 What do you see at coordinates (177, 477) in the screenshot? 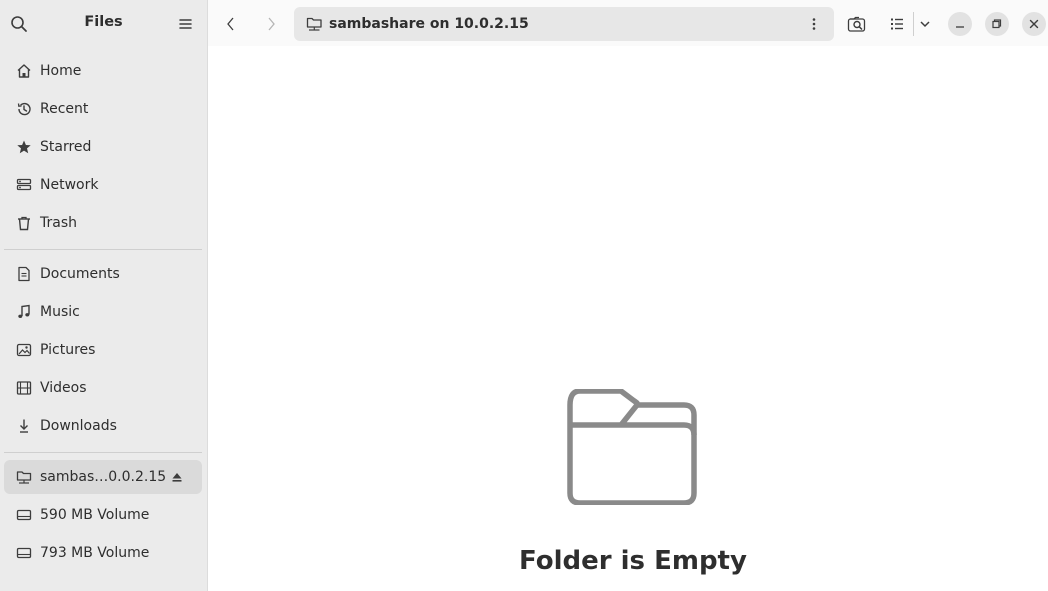
I see `eject-icon` at bounding box center [177, 477].